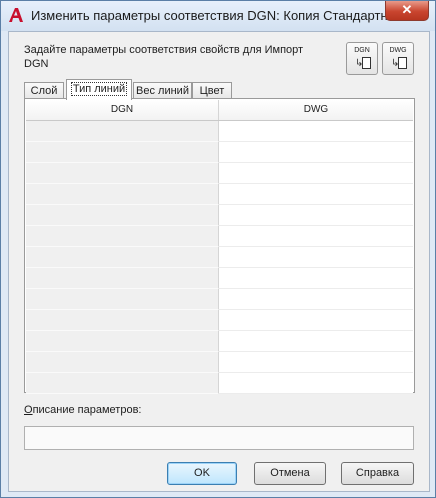 Image resolution: width=436 pixels, height=498 pixels. What do you see at coordinates (290, 473) in the screenshot?
I see `cancel-button: Отмена` at bounding box center [290, 473].